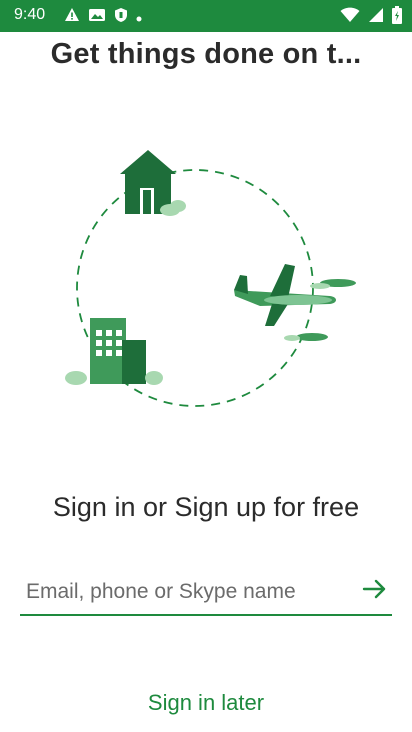 The height and width of the screenshot is (732, 412). I want to click on signin-input-container, so click(206, 592).